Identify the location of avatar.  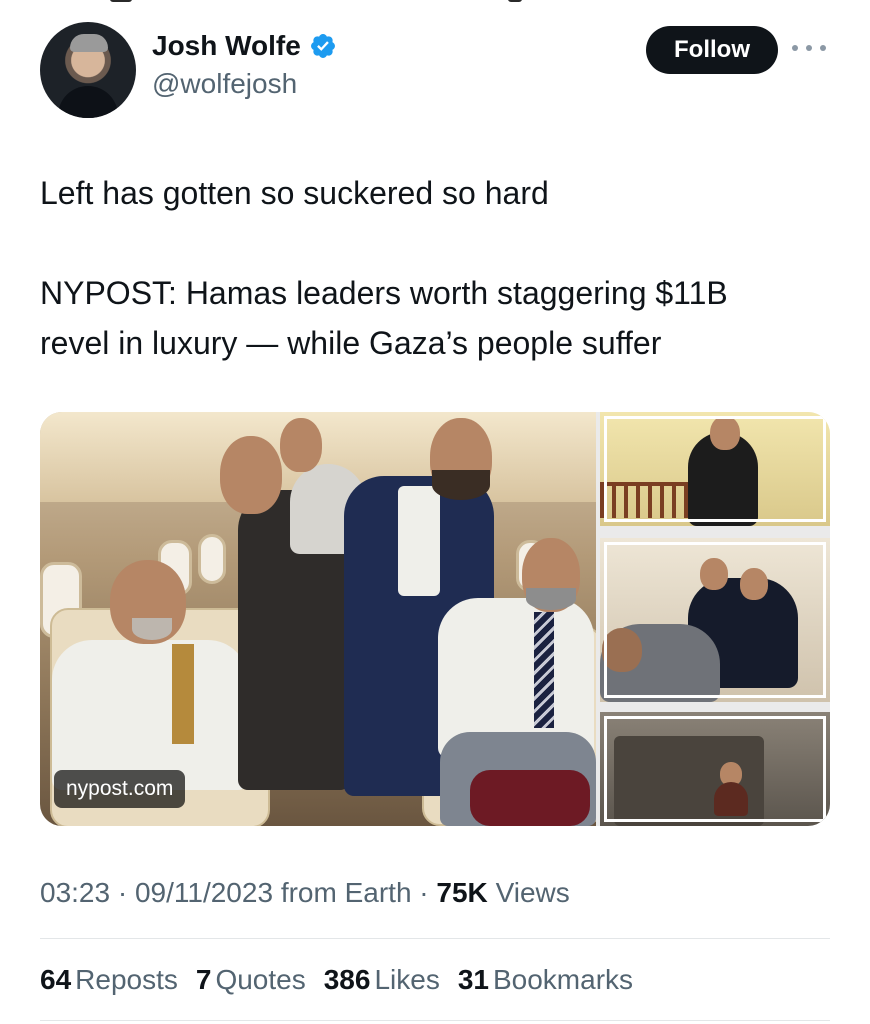
(88, 70).